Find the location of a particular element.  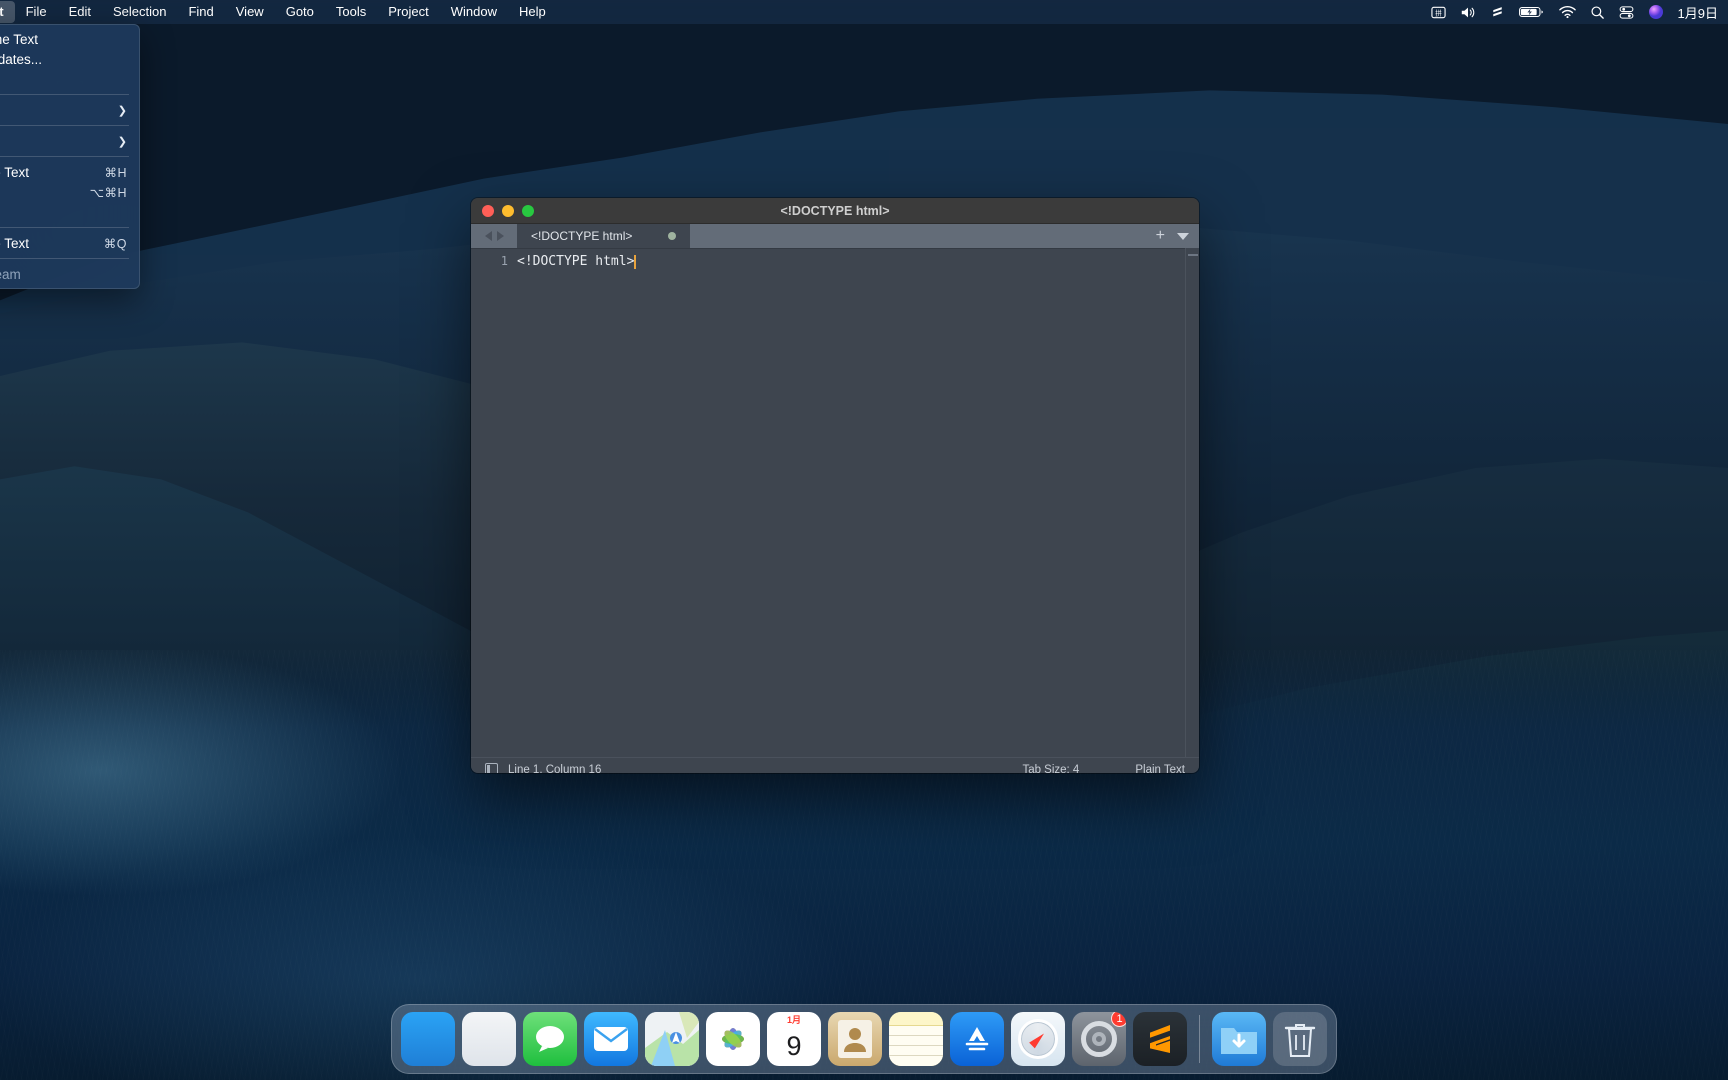

maximize-button is located at coordinates (528, 210).